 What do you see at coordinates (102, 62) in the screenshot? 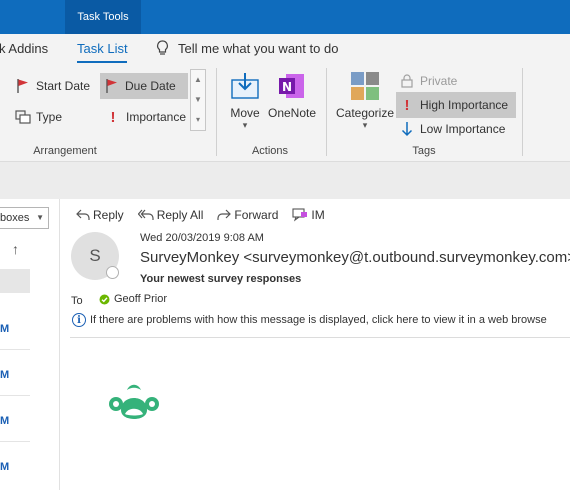
I see `active-tab-underline` at bounding box center [102, 62].